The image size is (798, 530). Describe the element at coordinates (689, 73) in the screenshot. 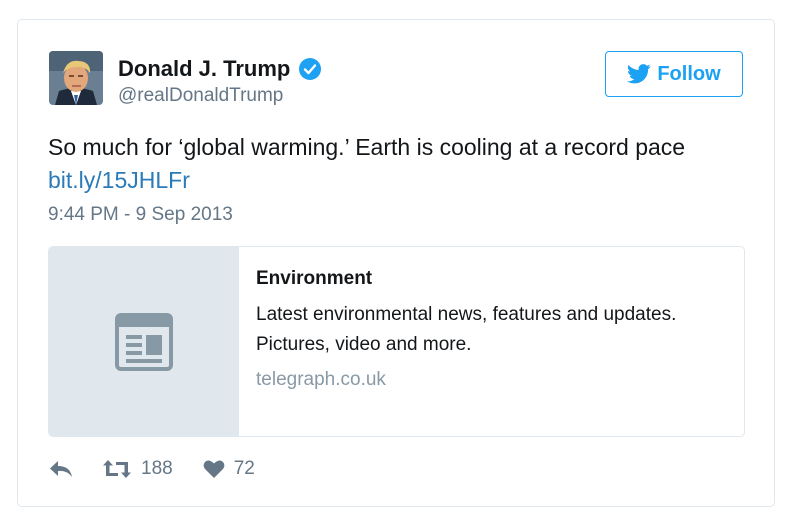

I see `follow-button-label: Follow` at that location.